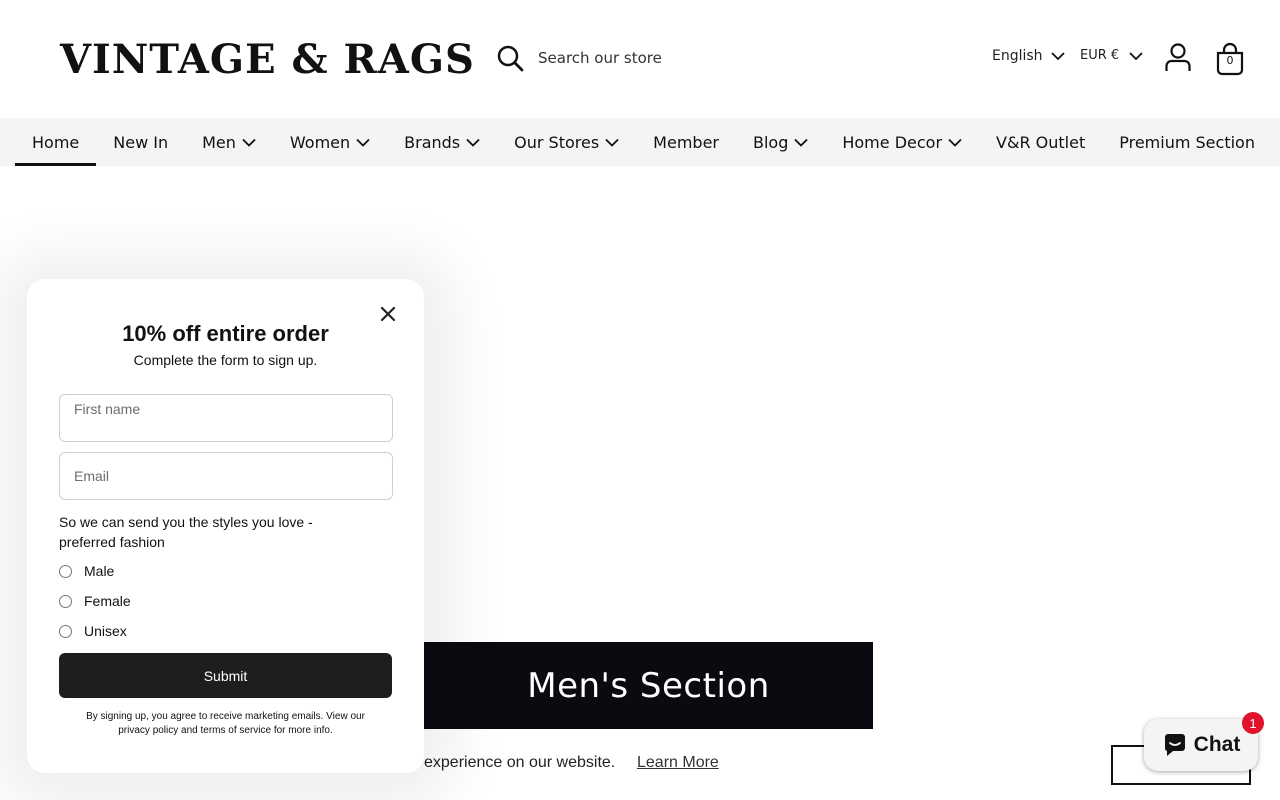 The width and height of the screenshot is (1280, 800). What do you see at coordinates (1178, 57) in the screenshot?
I see `account-icon` at bounding box center [1178, 57].